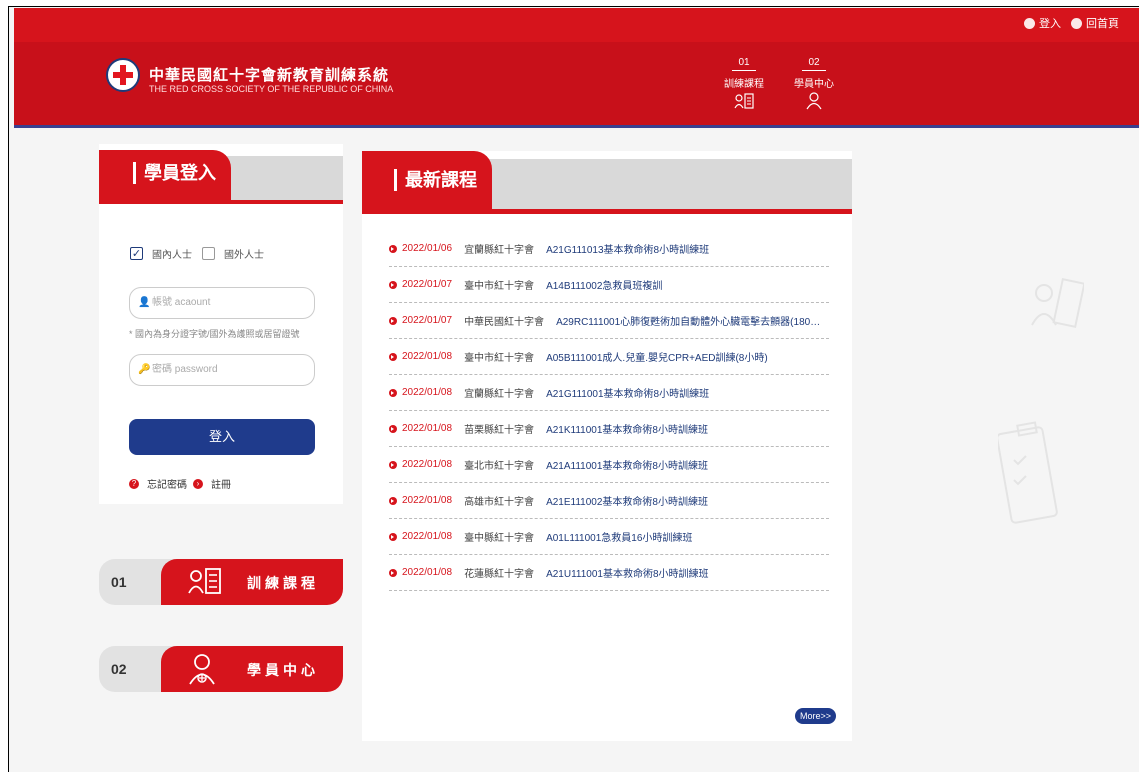 This screenshot has height=772, width=1139. I want to click on identity-options: ✓ 國內人士 國外人士, so click(197, 253).